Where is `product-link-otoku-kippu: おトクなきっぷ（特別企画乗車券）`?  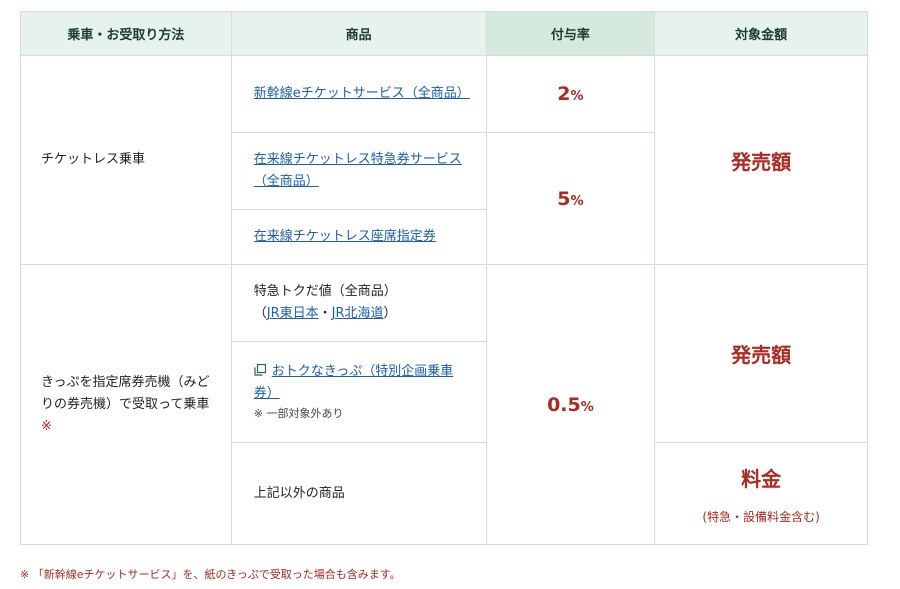 product-link-otoku-kippu: おトクなきっぷ（特別企画乗車券） is located at coordinates (353, 382).